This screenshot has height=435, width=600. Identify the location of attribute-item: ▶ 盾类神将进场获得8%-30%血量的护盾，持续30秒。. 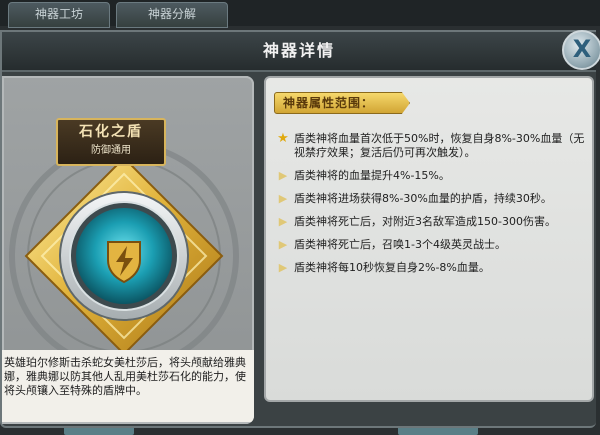
(432, 199).